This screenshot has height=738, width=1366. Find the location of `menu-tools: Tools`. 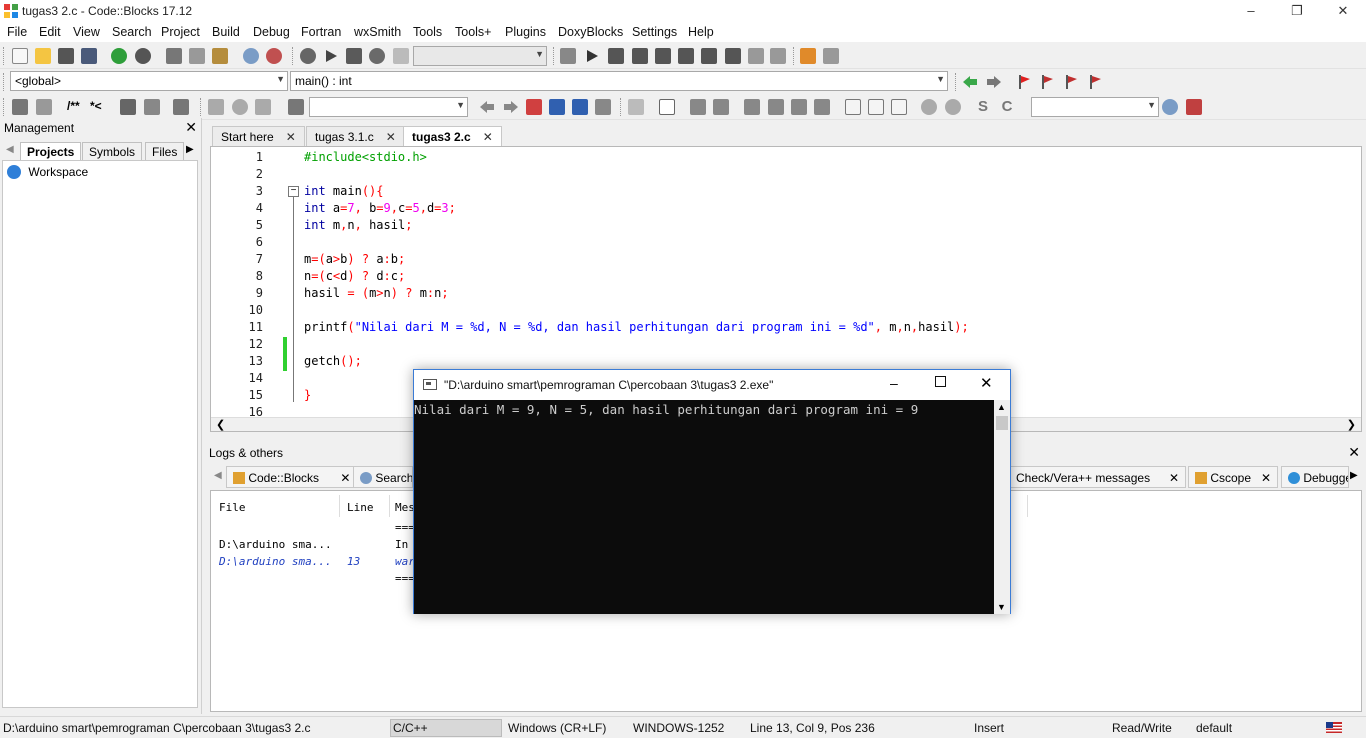

menu-tools: Tools is located at coordinates (427, 32).